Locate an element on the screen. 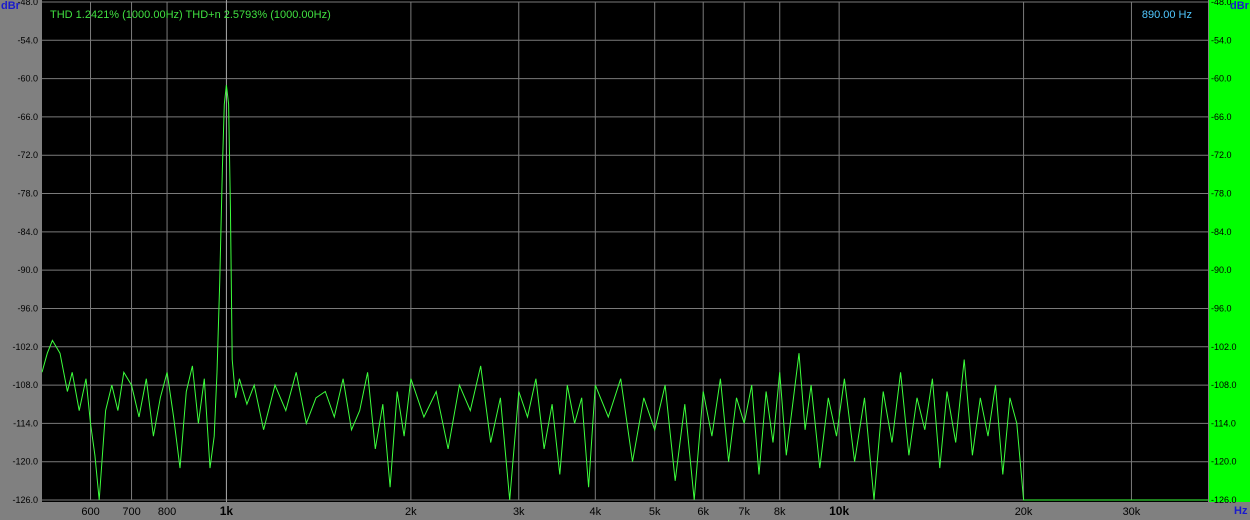  x-tick-label: 700 is located at coordinates (131, 512).